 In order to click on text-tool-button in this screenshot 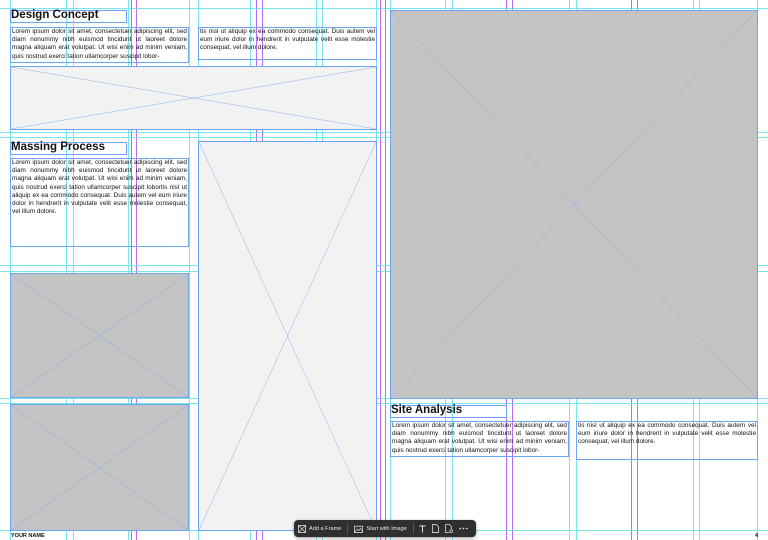, I will do `click(422, 528)`.